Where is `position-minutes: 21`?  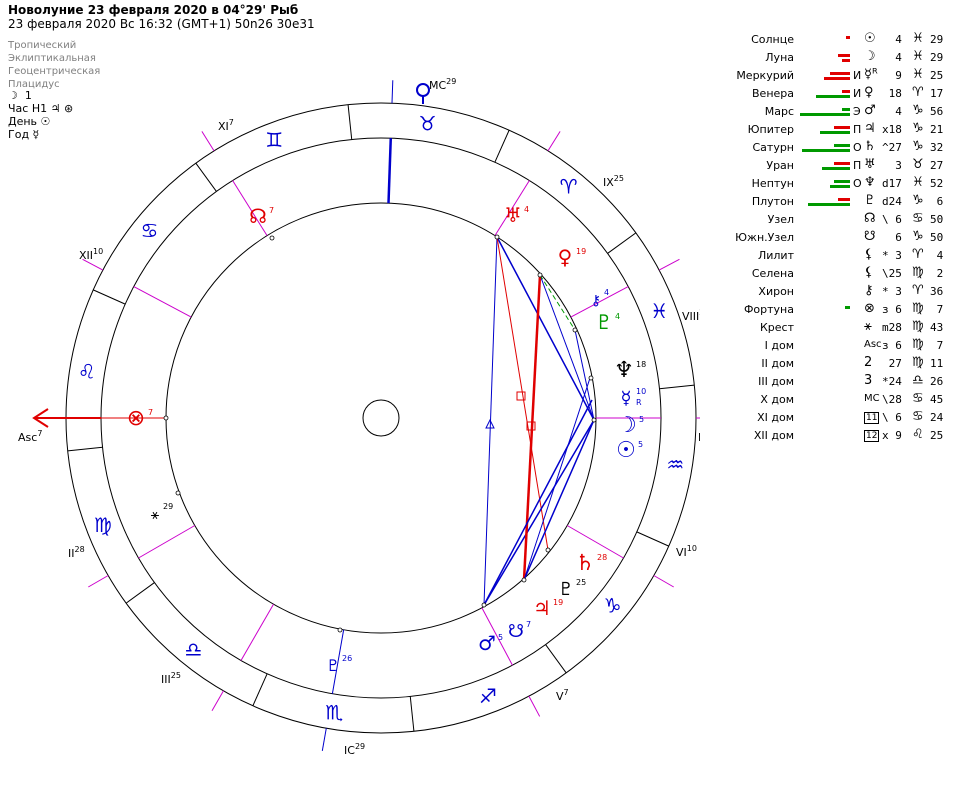 position-minutes: 21 is located at coordinates (937, 129).